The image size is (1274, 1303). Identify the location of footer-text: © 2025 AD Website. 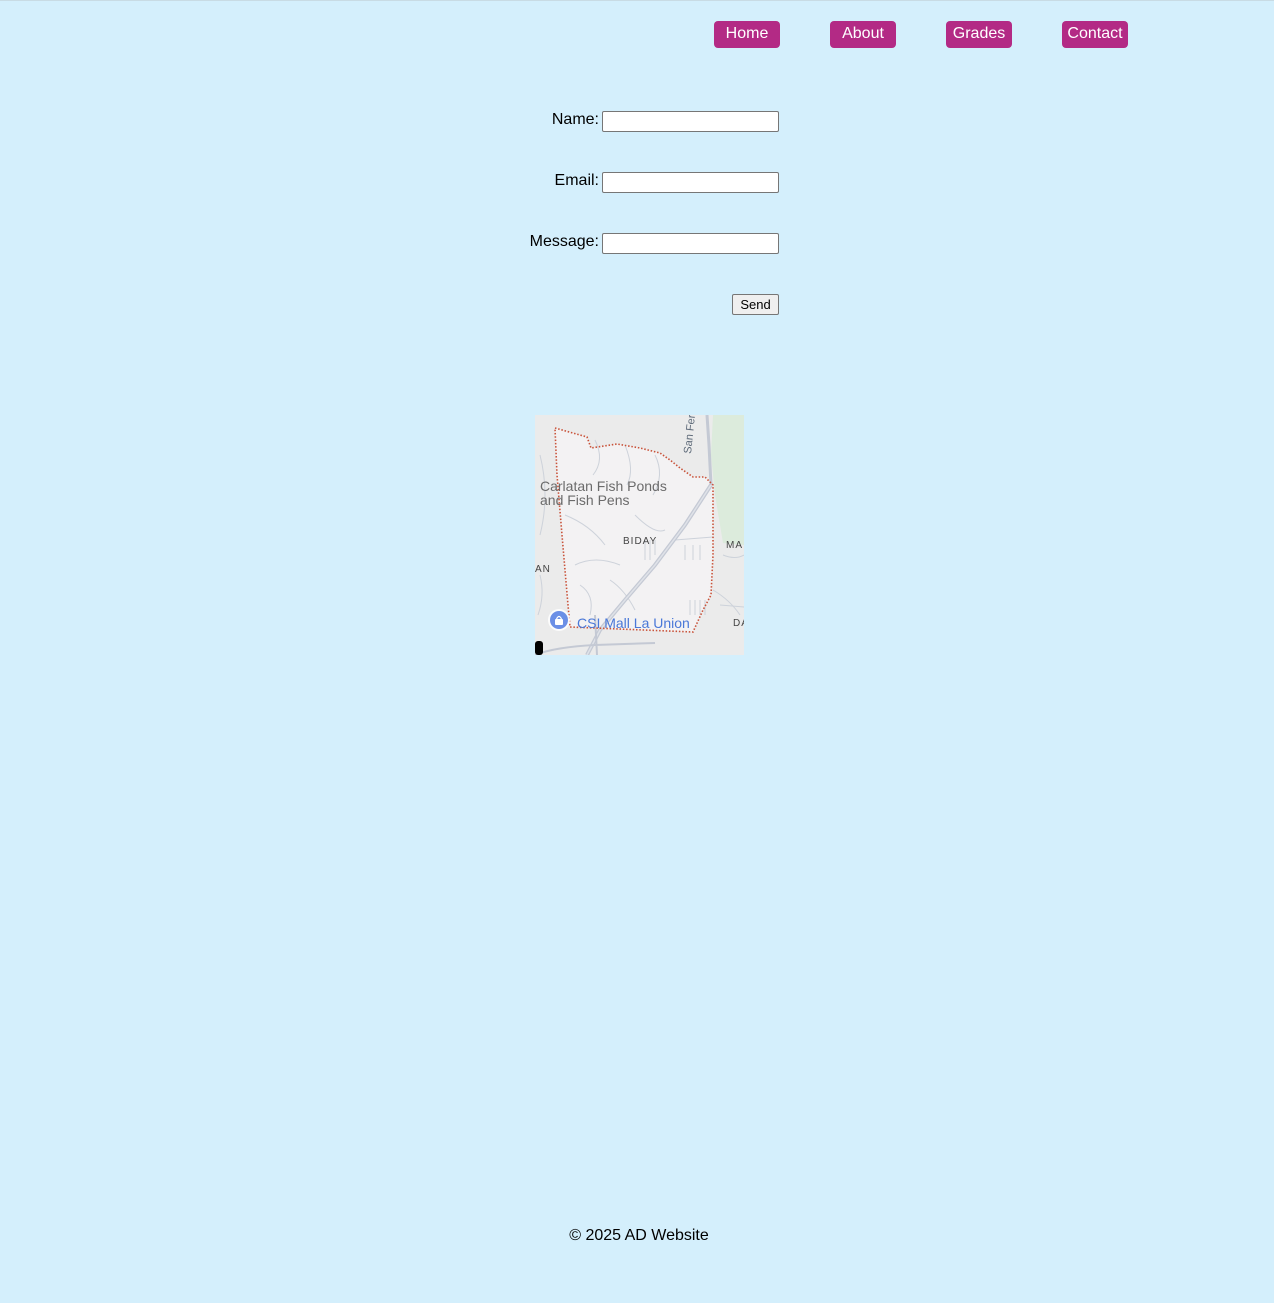
(639, 1235).